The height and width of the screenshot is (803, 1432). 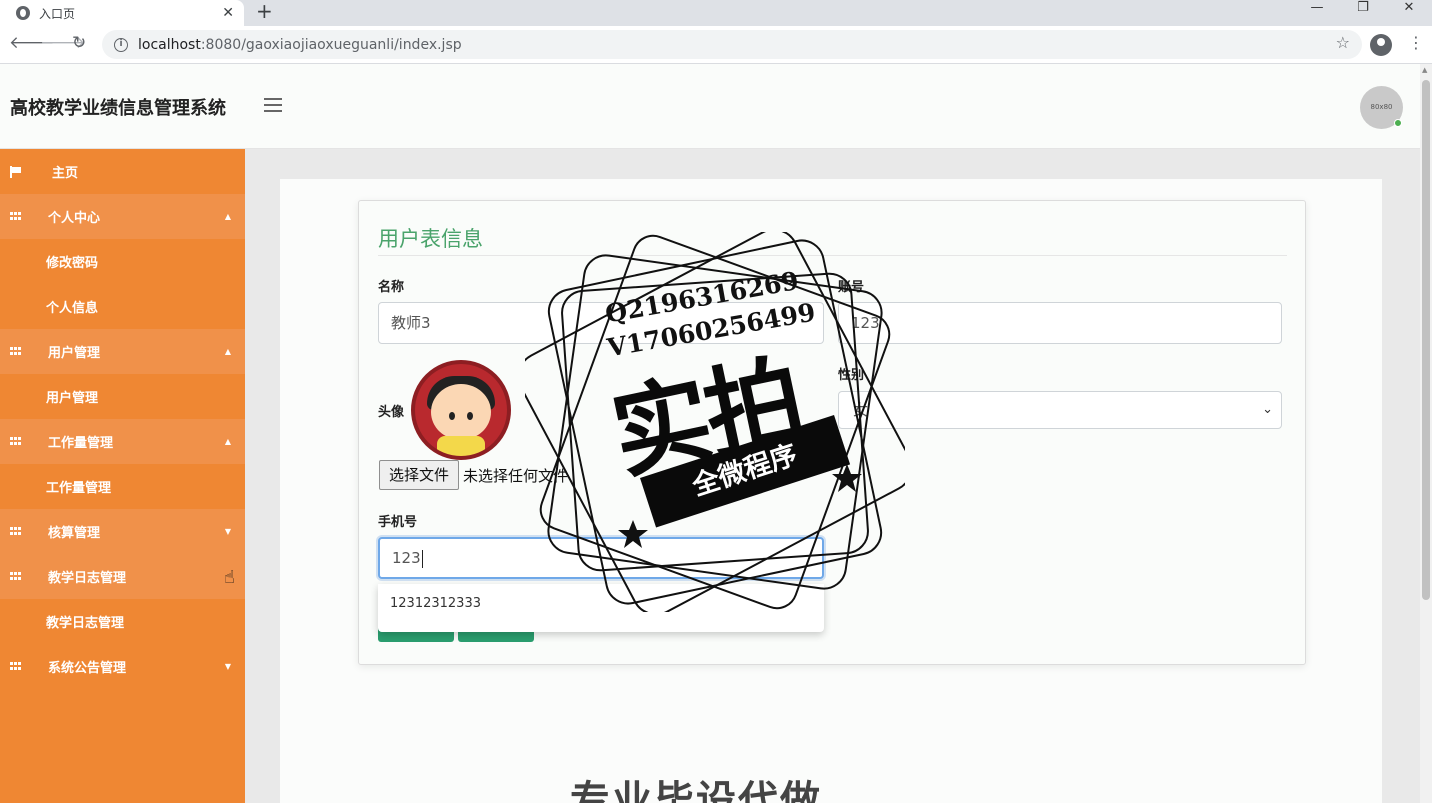 What do you see at coordinates (229, 577) in the screenshot?
I see `hand-cursor-icon: ☝` at bounding box center [229, 577].